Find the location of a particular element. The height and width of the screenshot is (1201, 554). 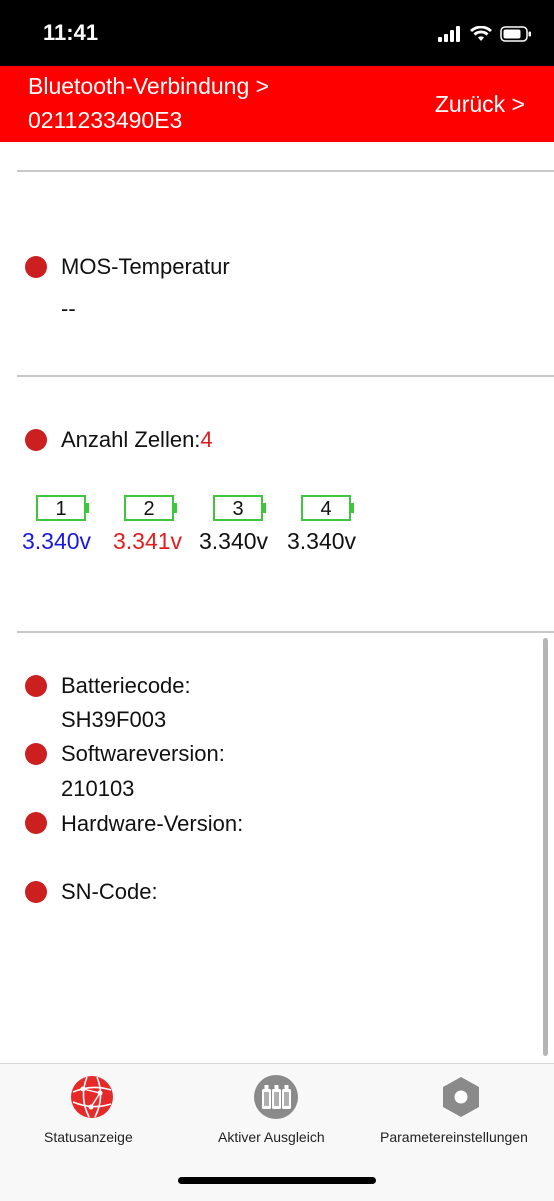

battery-status-icon is located at coordinates (515, 34).